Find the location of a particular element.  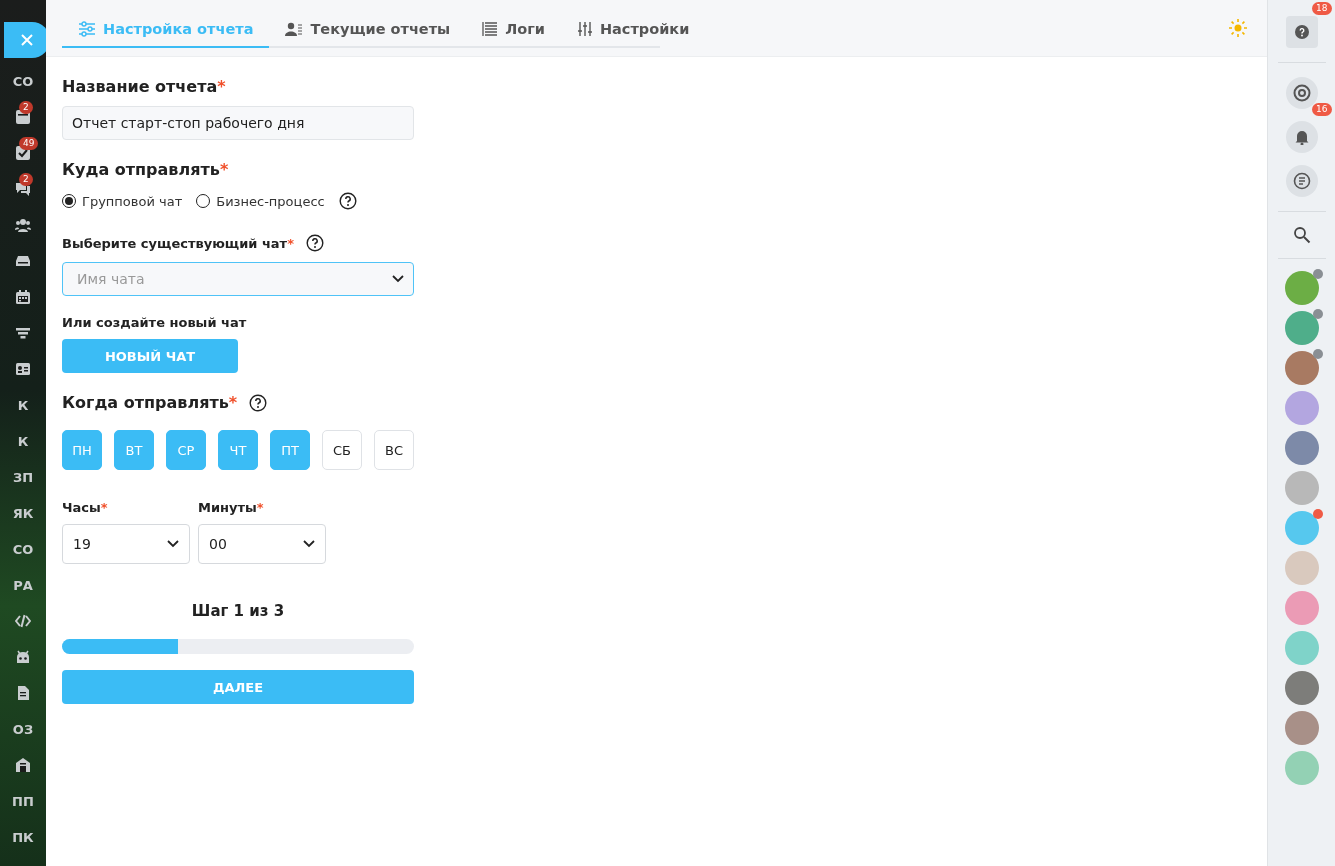

code-icon is located at coordinates (23, 621).